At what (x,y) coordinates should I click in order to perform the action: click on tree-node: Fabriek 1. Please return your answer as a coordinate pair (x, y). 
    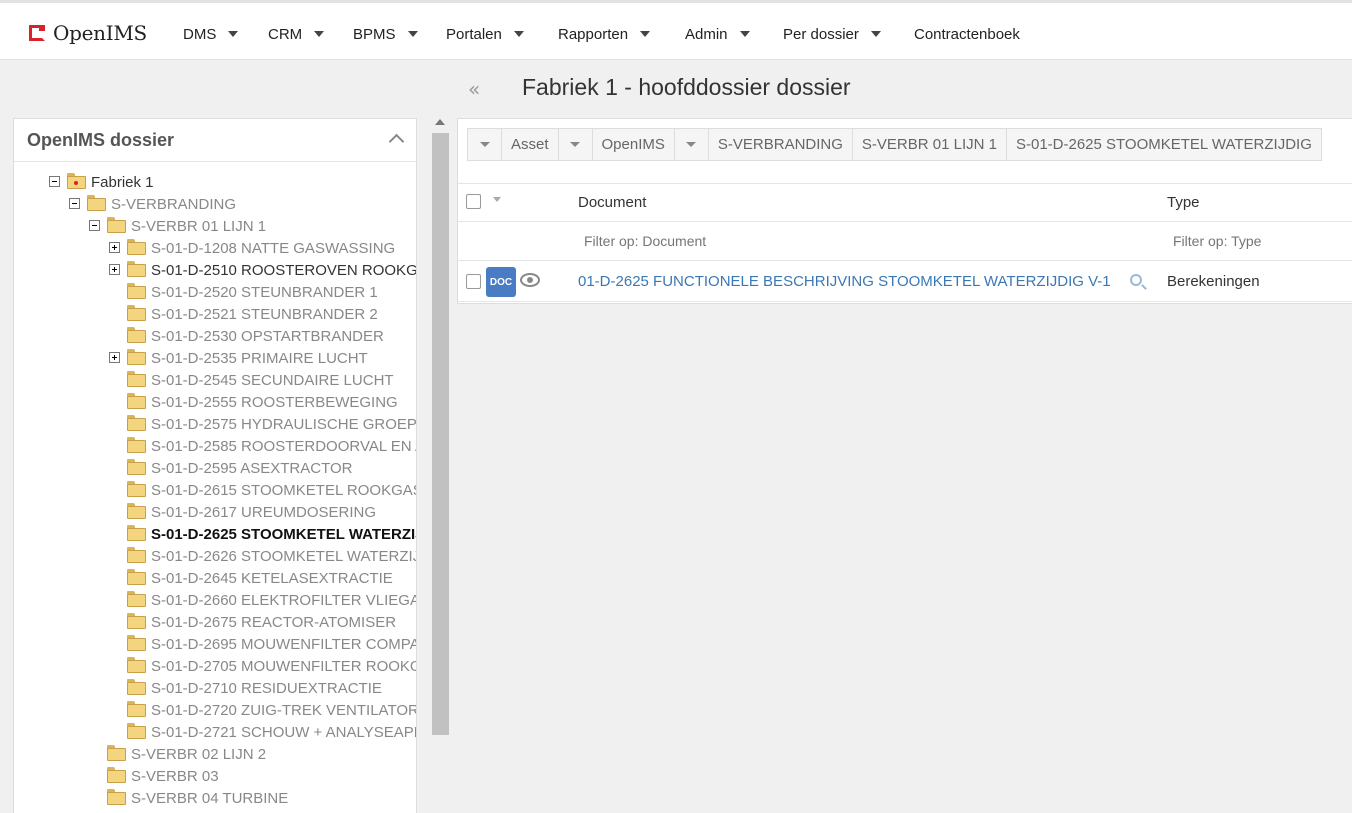
    Looking at the image, I should click on (215, 182).